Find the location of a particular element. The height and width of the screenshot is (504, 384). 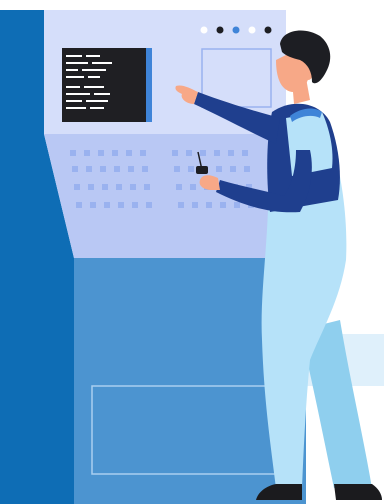

boot-back is located at coordinates (358, 492).